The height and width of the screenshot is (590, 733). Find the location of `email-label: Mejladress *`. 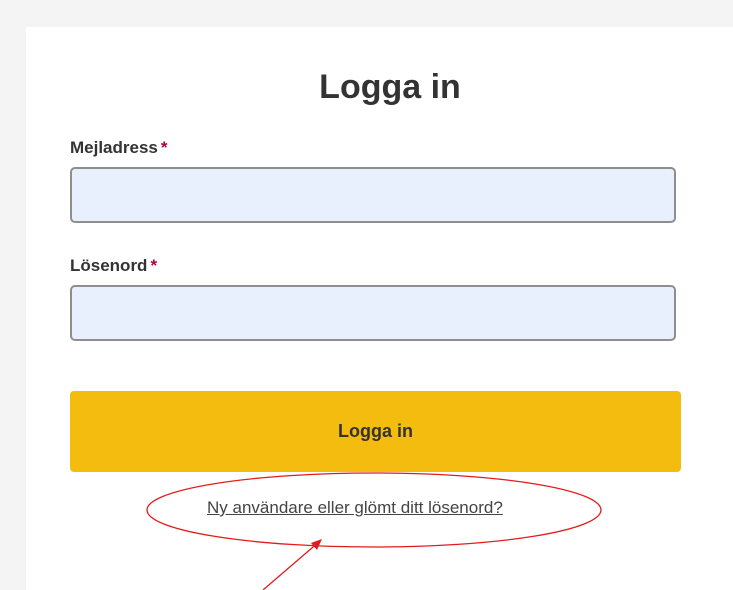

email-label: Mejladress * is located at coordinates (119, 148).